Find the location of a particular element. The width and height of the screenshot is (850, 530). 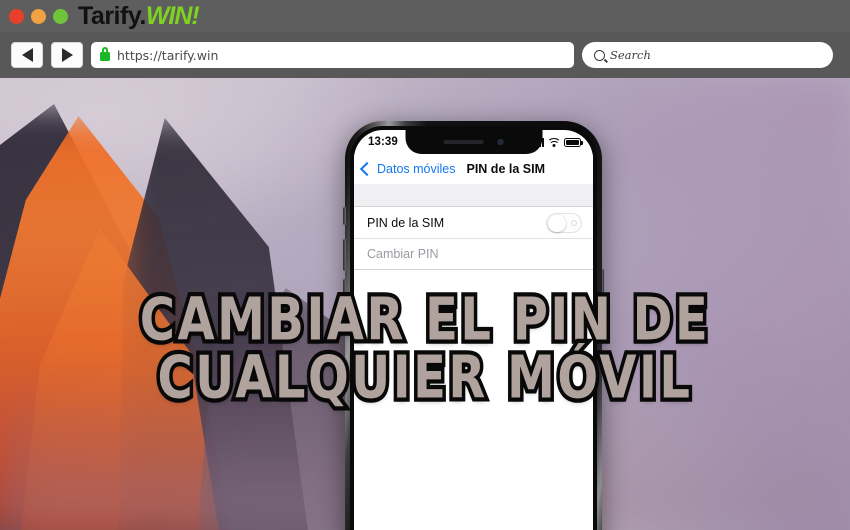

section-gap is located at coordinates (473, 195).